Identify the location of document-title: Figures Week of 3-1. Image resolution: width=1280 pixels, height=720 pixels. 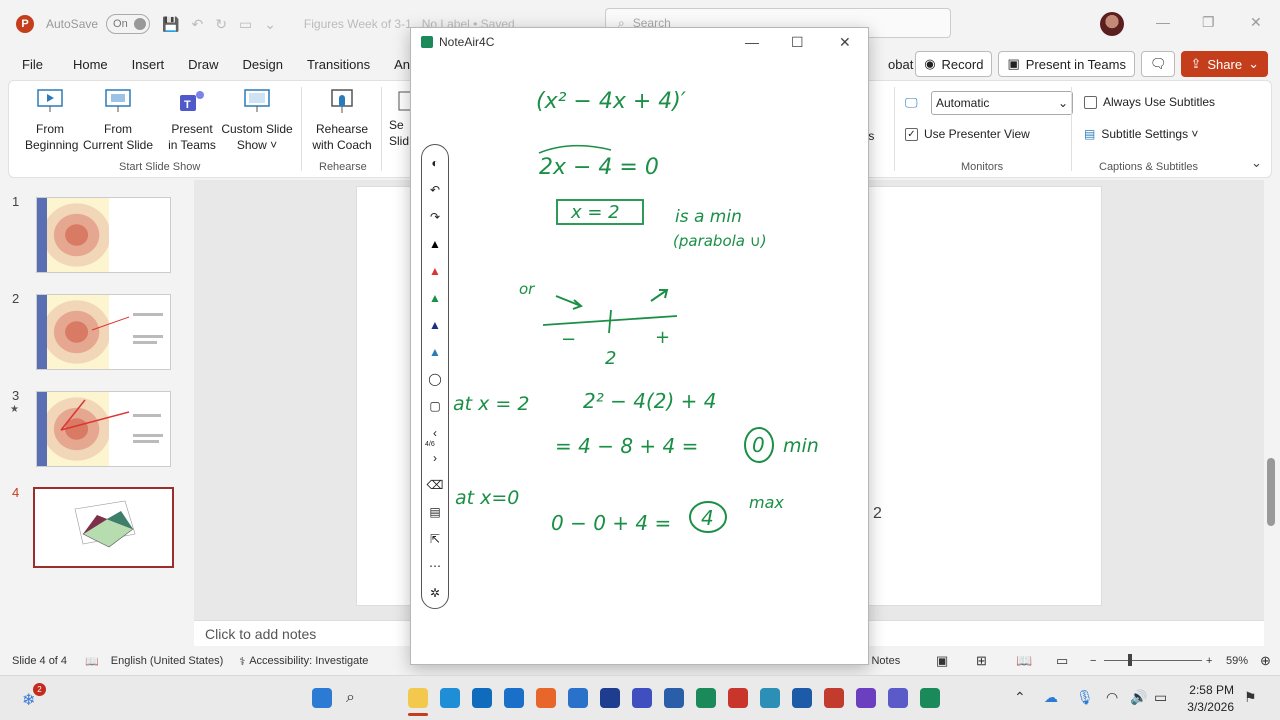
(358, 24).